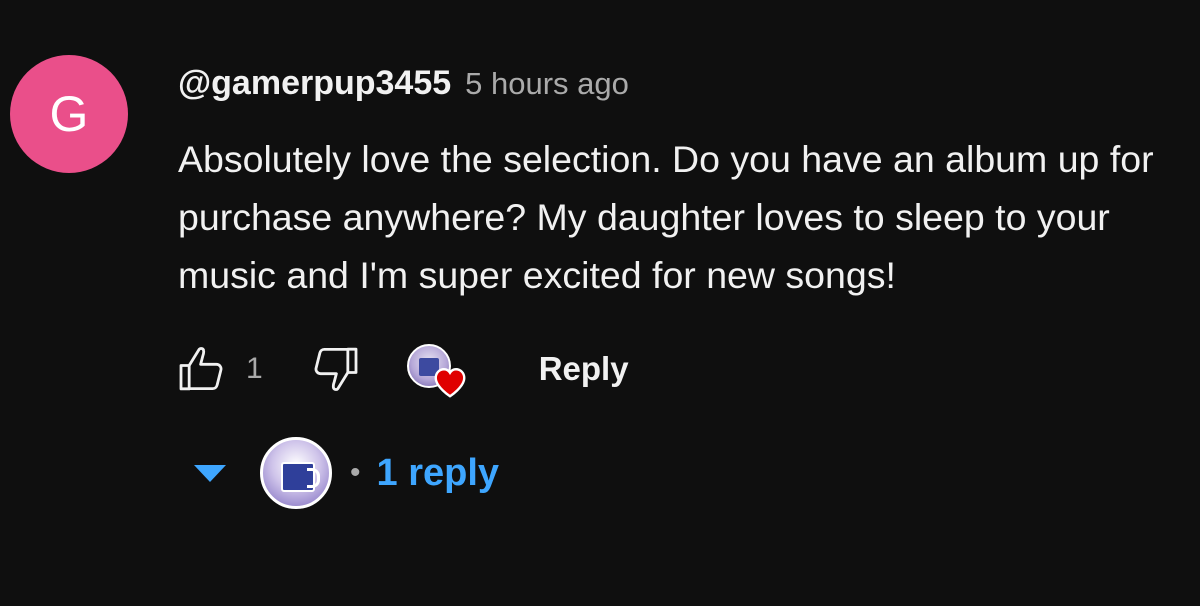 The height and width of the screenshot is (606, 1200). I want to click on view-replies-toggle: • 1 reply, so click(344, 473).